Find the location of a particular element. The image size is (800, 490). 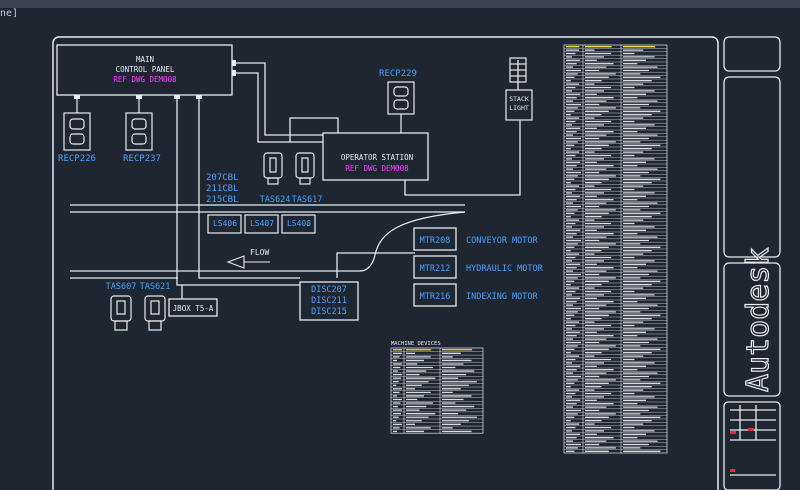

cable-label: 215CBL is located at coordinates (222, 200).